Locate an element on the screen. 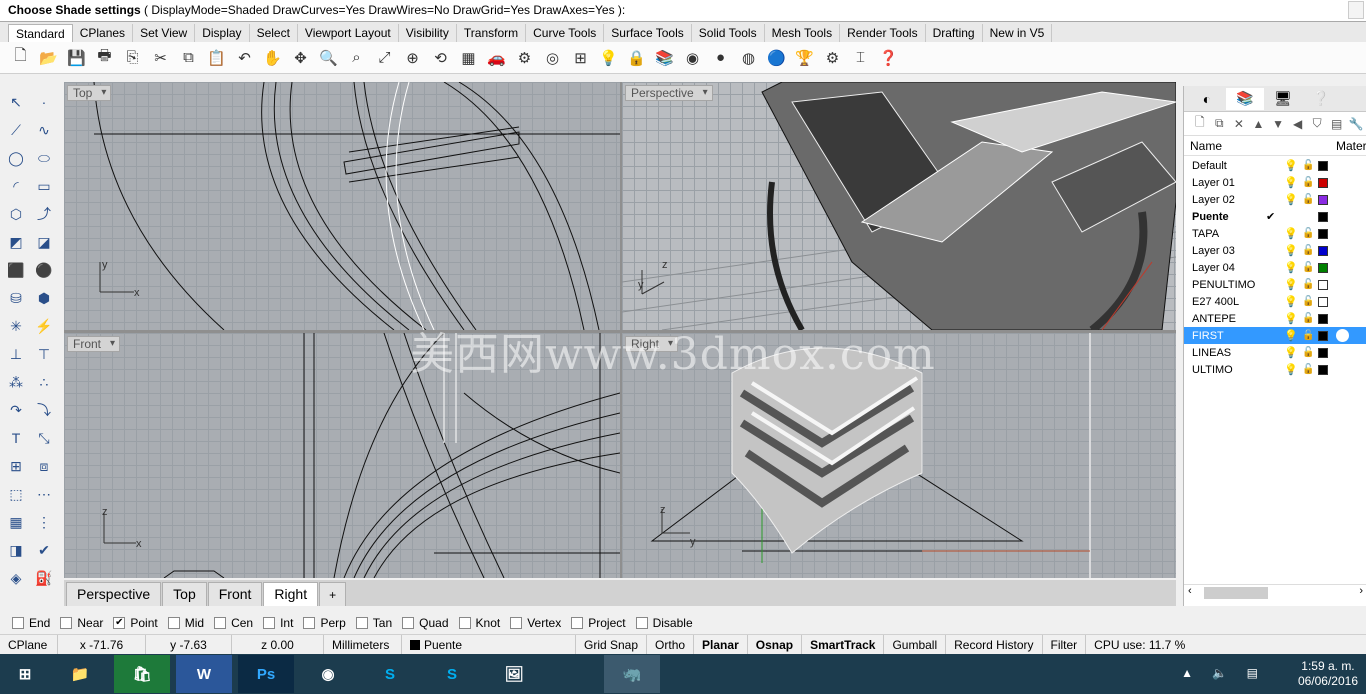  paste-icon: 📋 is located at coordinates (216, 57).